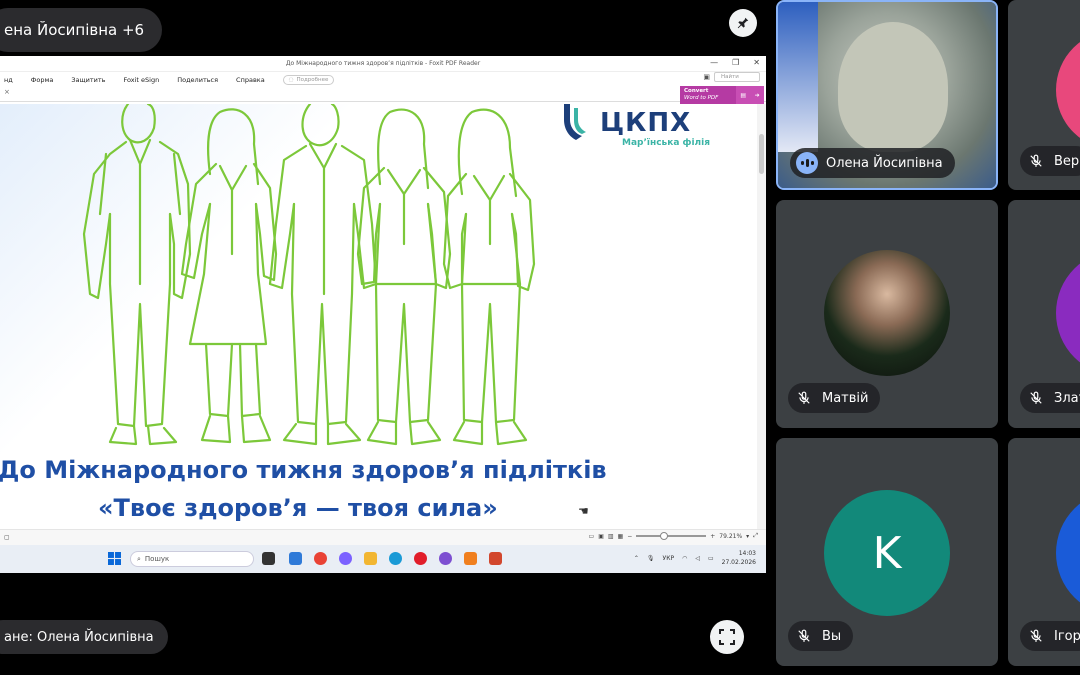  I want to click on volume-icon: ◁, so click(697, 558).